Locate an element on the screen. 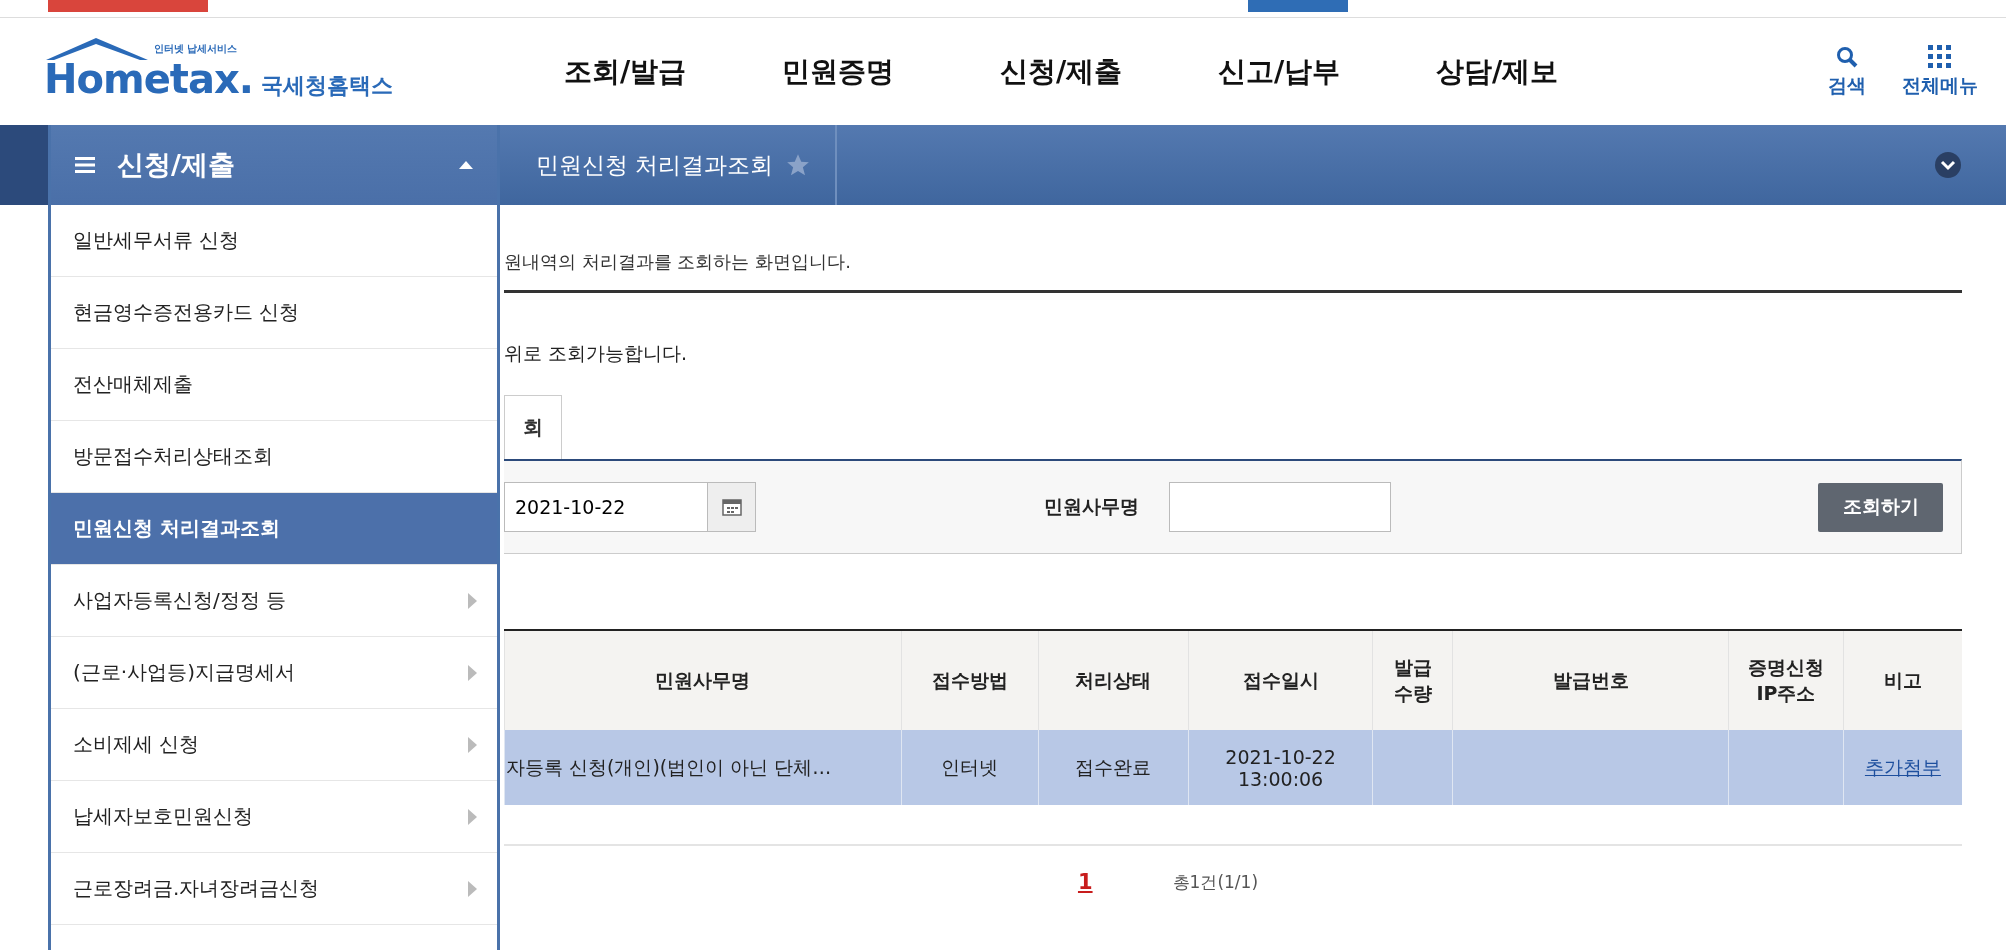  search-icon is located at coordinates (1847, 56).